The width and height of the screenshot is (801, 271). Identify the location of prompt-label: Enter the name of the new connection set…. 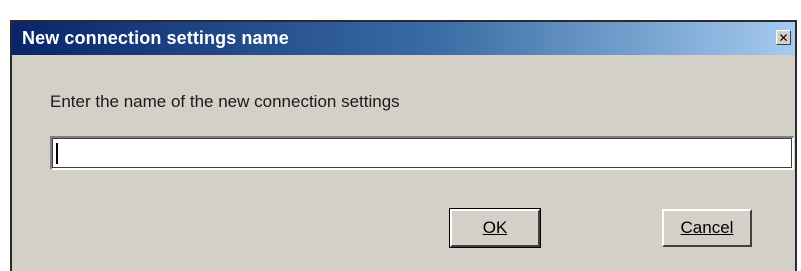
(225, 101).